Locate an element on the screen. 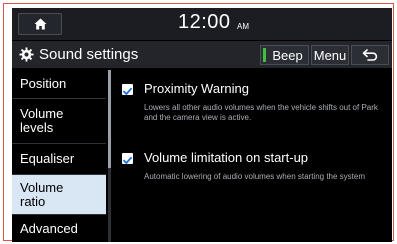 Image resolution: width=397 pixels, height=244 pixels. sidebar-scrollbar-thumb is located at coordinates (109, 119).